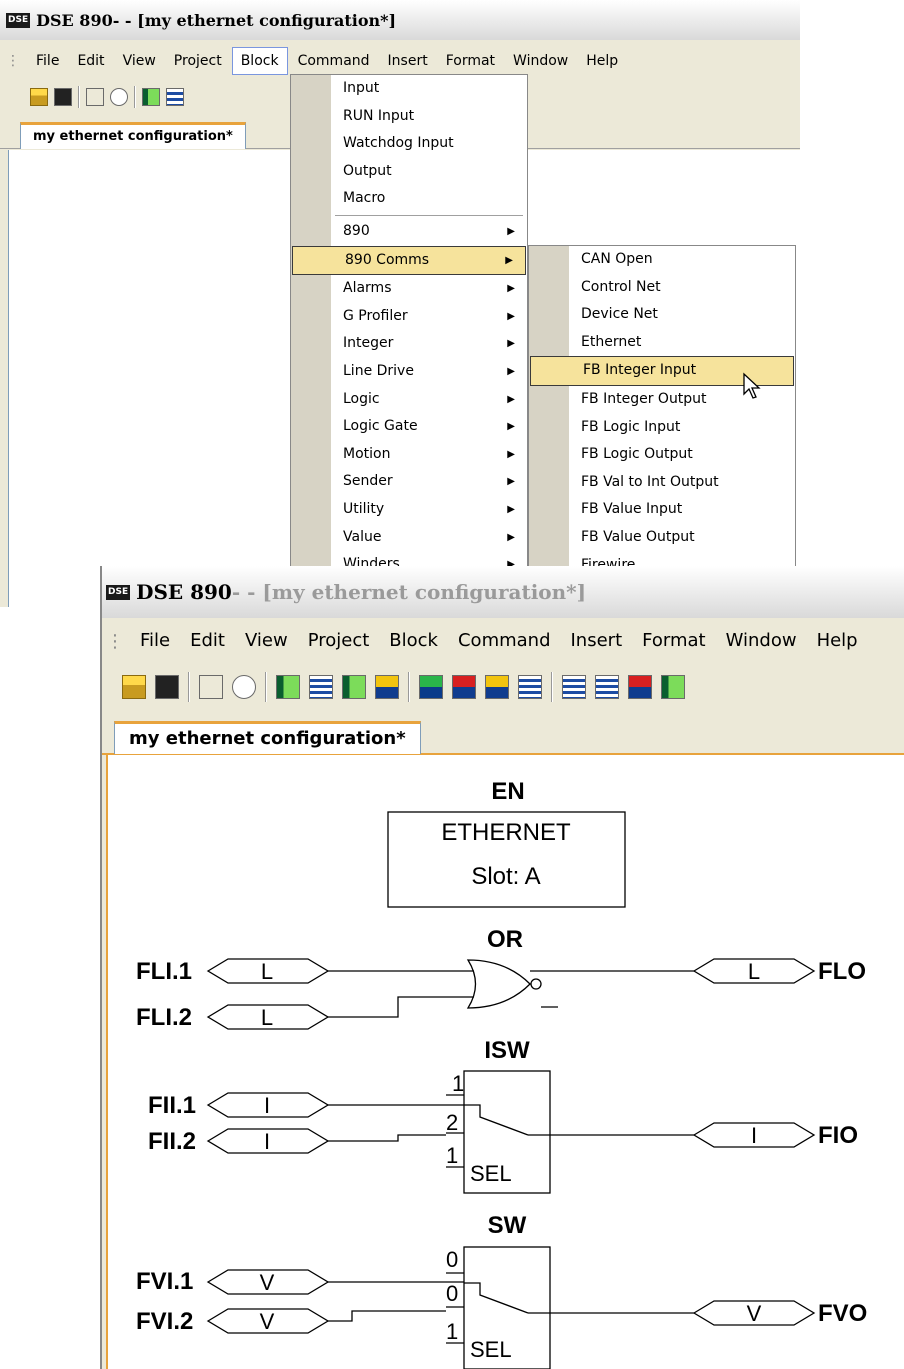 This screenshot has width=904, height=1369. I want to click on menu-item-value: Value ▶, so click(409, 538).